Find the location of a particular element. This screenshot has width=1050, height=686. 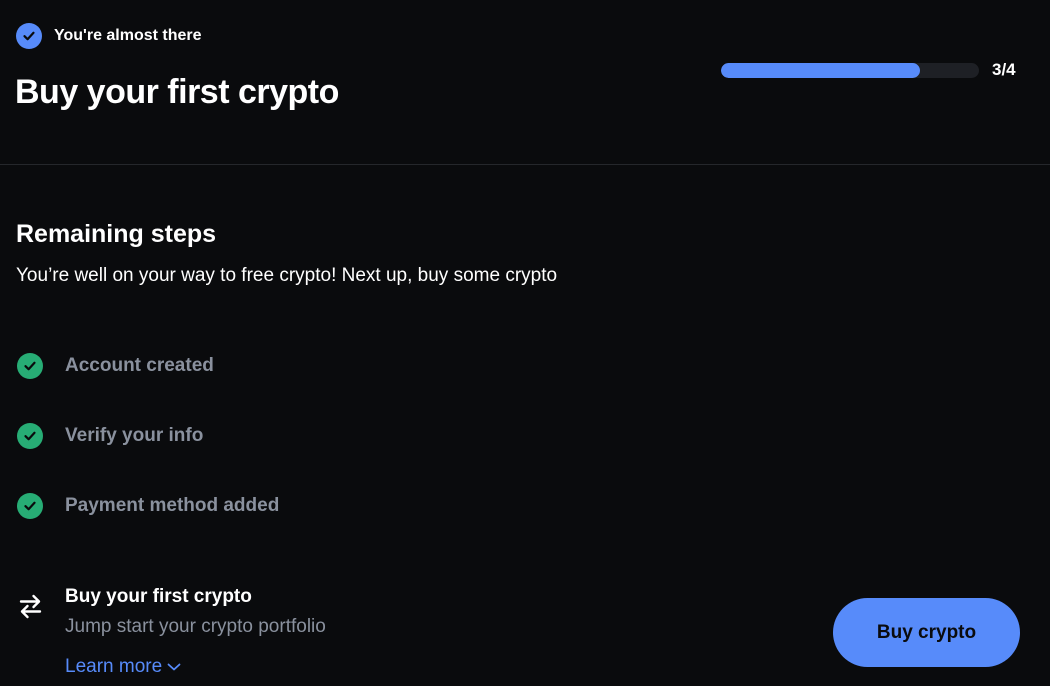

step-account-created: Account created is located at coordinates (115, 366).